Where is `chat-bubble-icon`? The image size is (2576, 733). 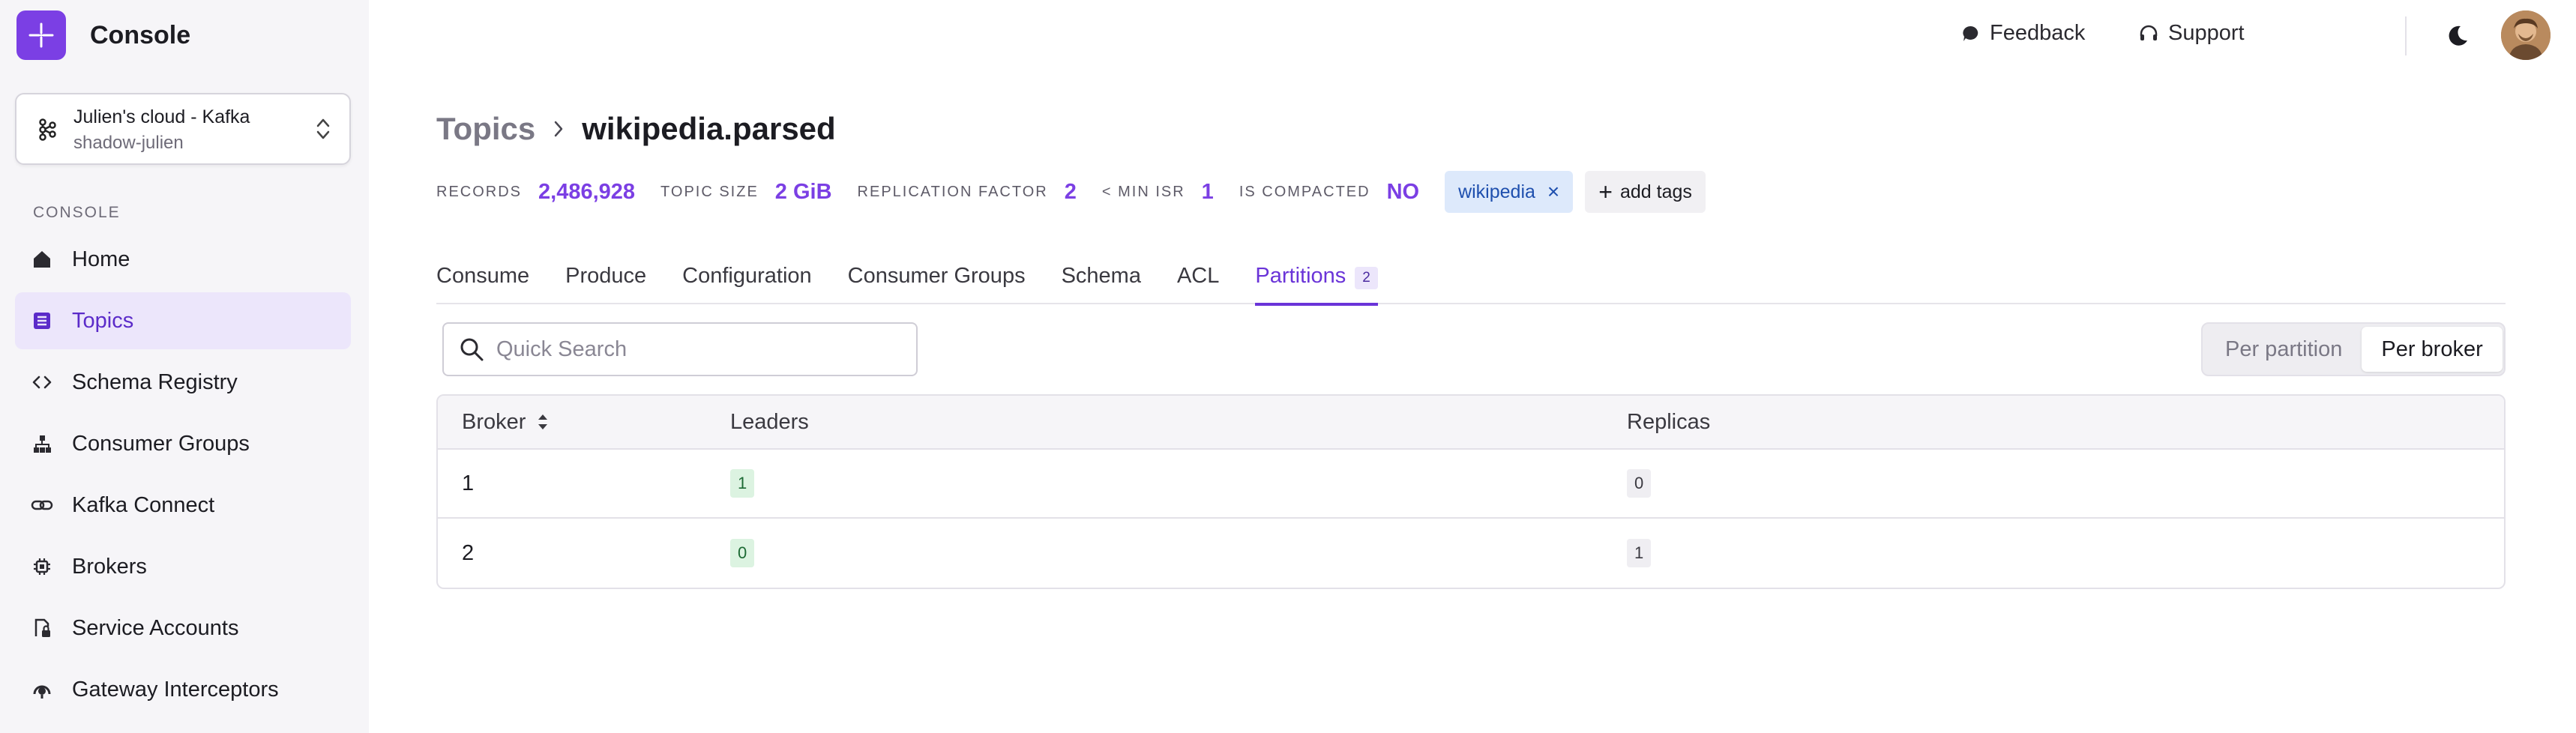
chat-bubble-icon is located at coordinates (1970, 33).